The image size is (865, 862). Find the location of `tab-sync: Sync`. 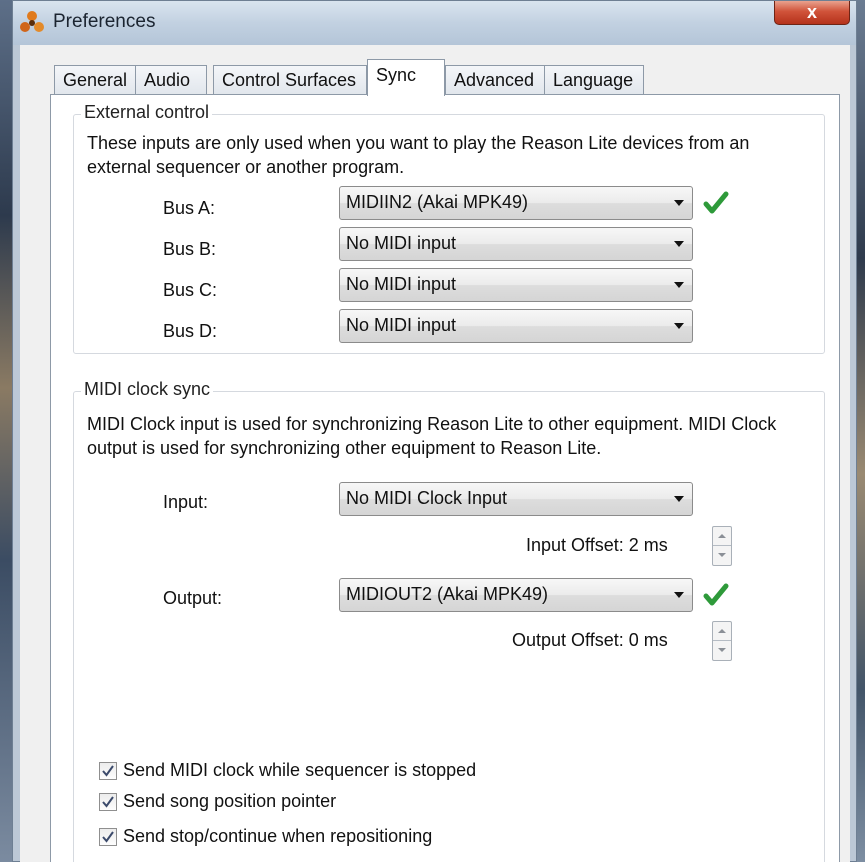

tab-sync: Sync is located at coordinates (406, 77).